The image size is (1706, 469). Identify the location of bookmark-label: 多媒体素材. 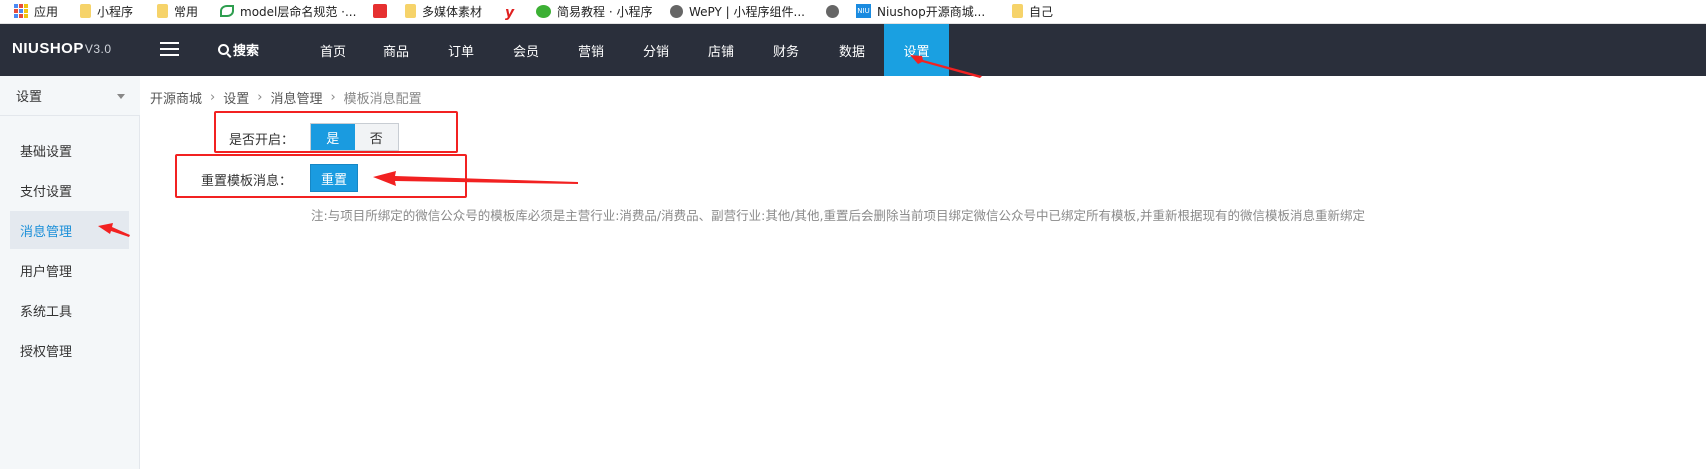
(452, 11).